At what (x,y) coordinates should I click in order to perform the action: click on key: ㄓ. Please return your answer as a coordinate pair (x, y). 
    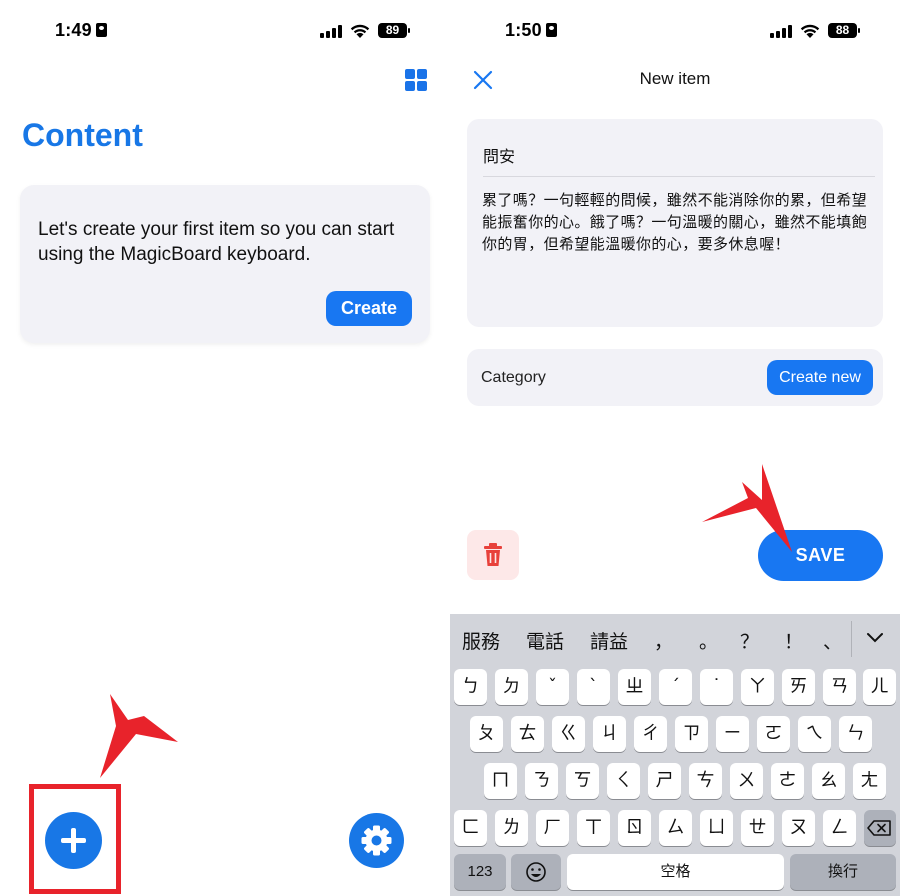
    Looking at the image, I should click on (634, 687).